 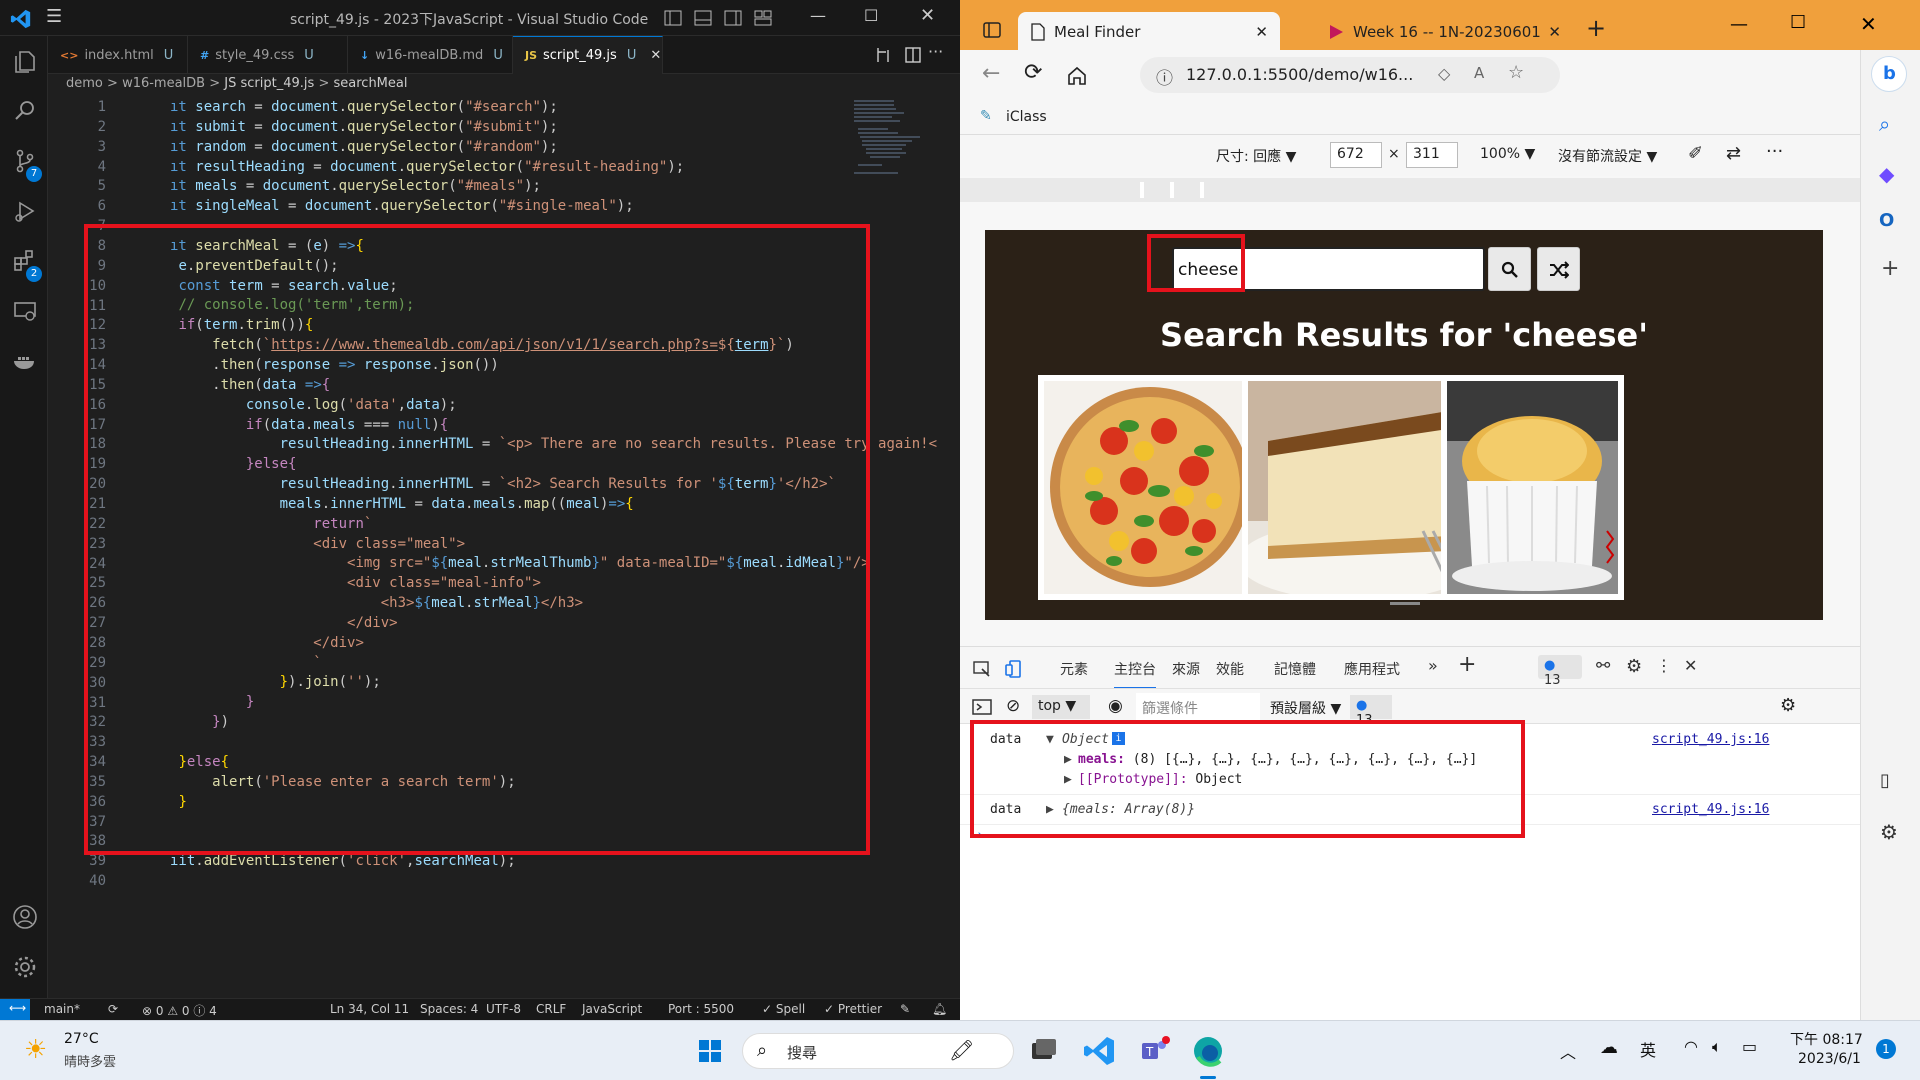 I want to click on devtools-tab-console: 主控台, so click(x=1135, y=674).